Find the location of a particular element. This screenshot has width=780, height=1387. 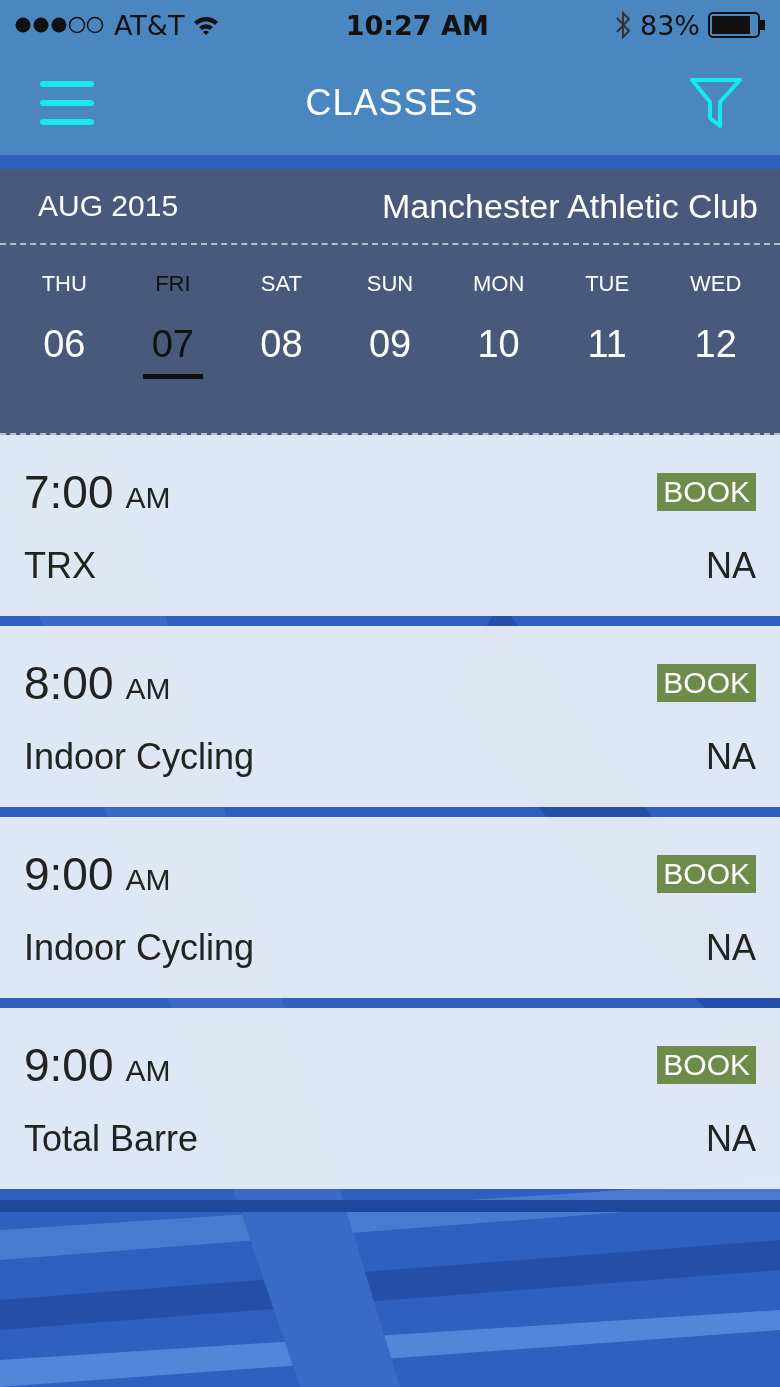

bluetooth-icon is located at coordinates (623, 25).